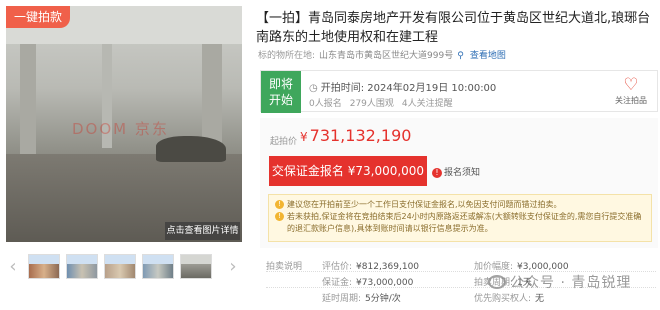  I want to click on param-key: 优先购买权人:, so click(503, 299).